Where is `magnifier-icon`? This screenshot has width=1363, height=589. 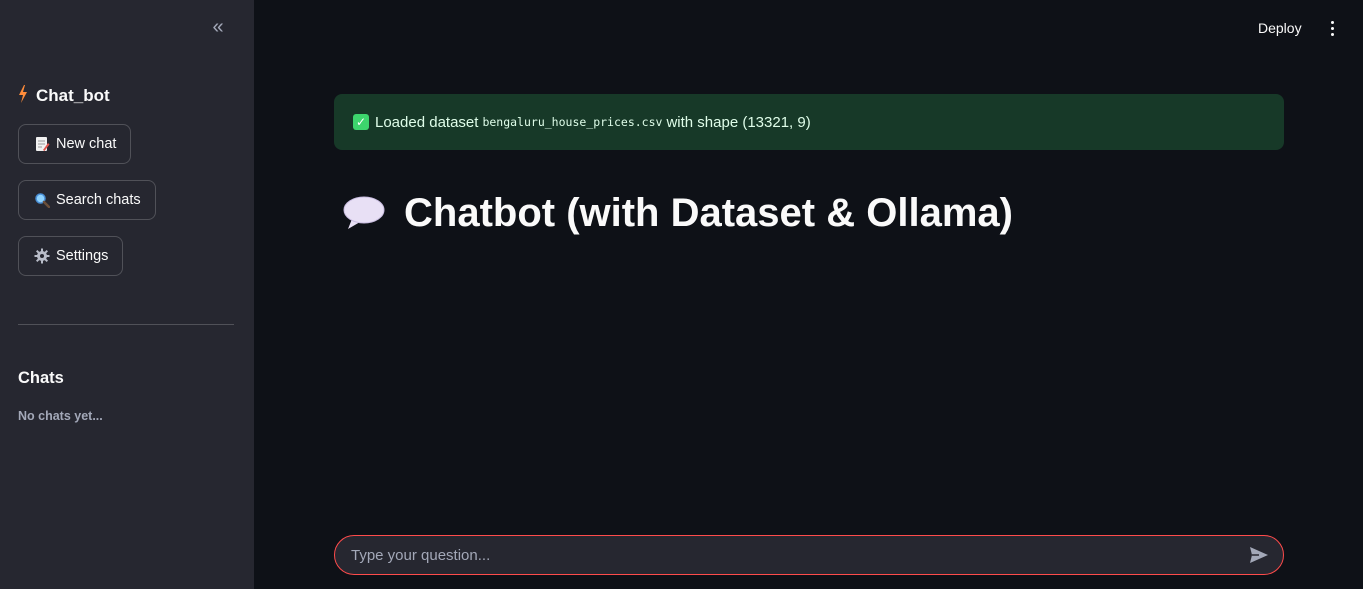
magnifier-icon is located at coordinates (42, 200).